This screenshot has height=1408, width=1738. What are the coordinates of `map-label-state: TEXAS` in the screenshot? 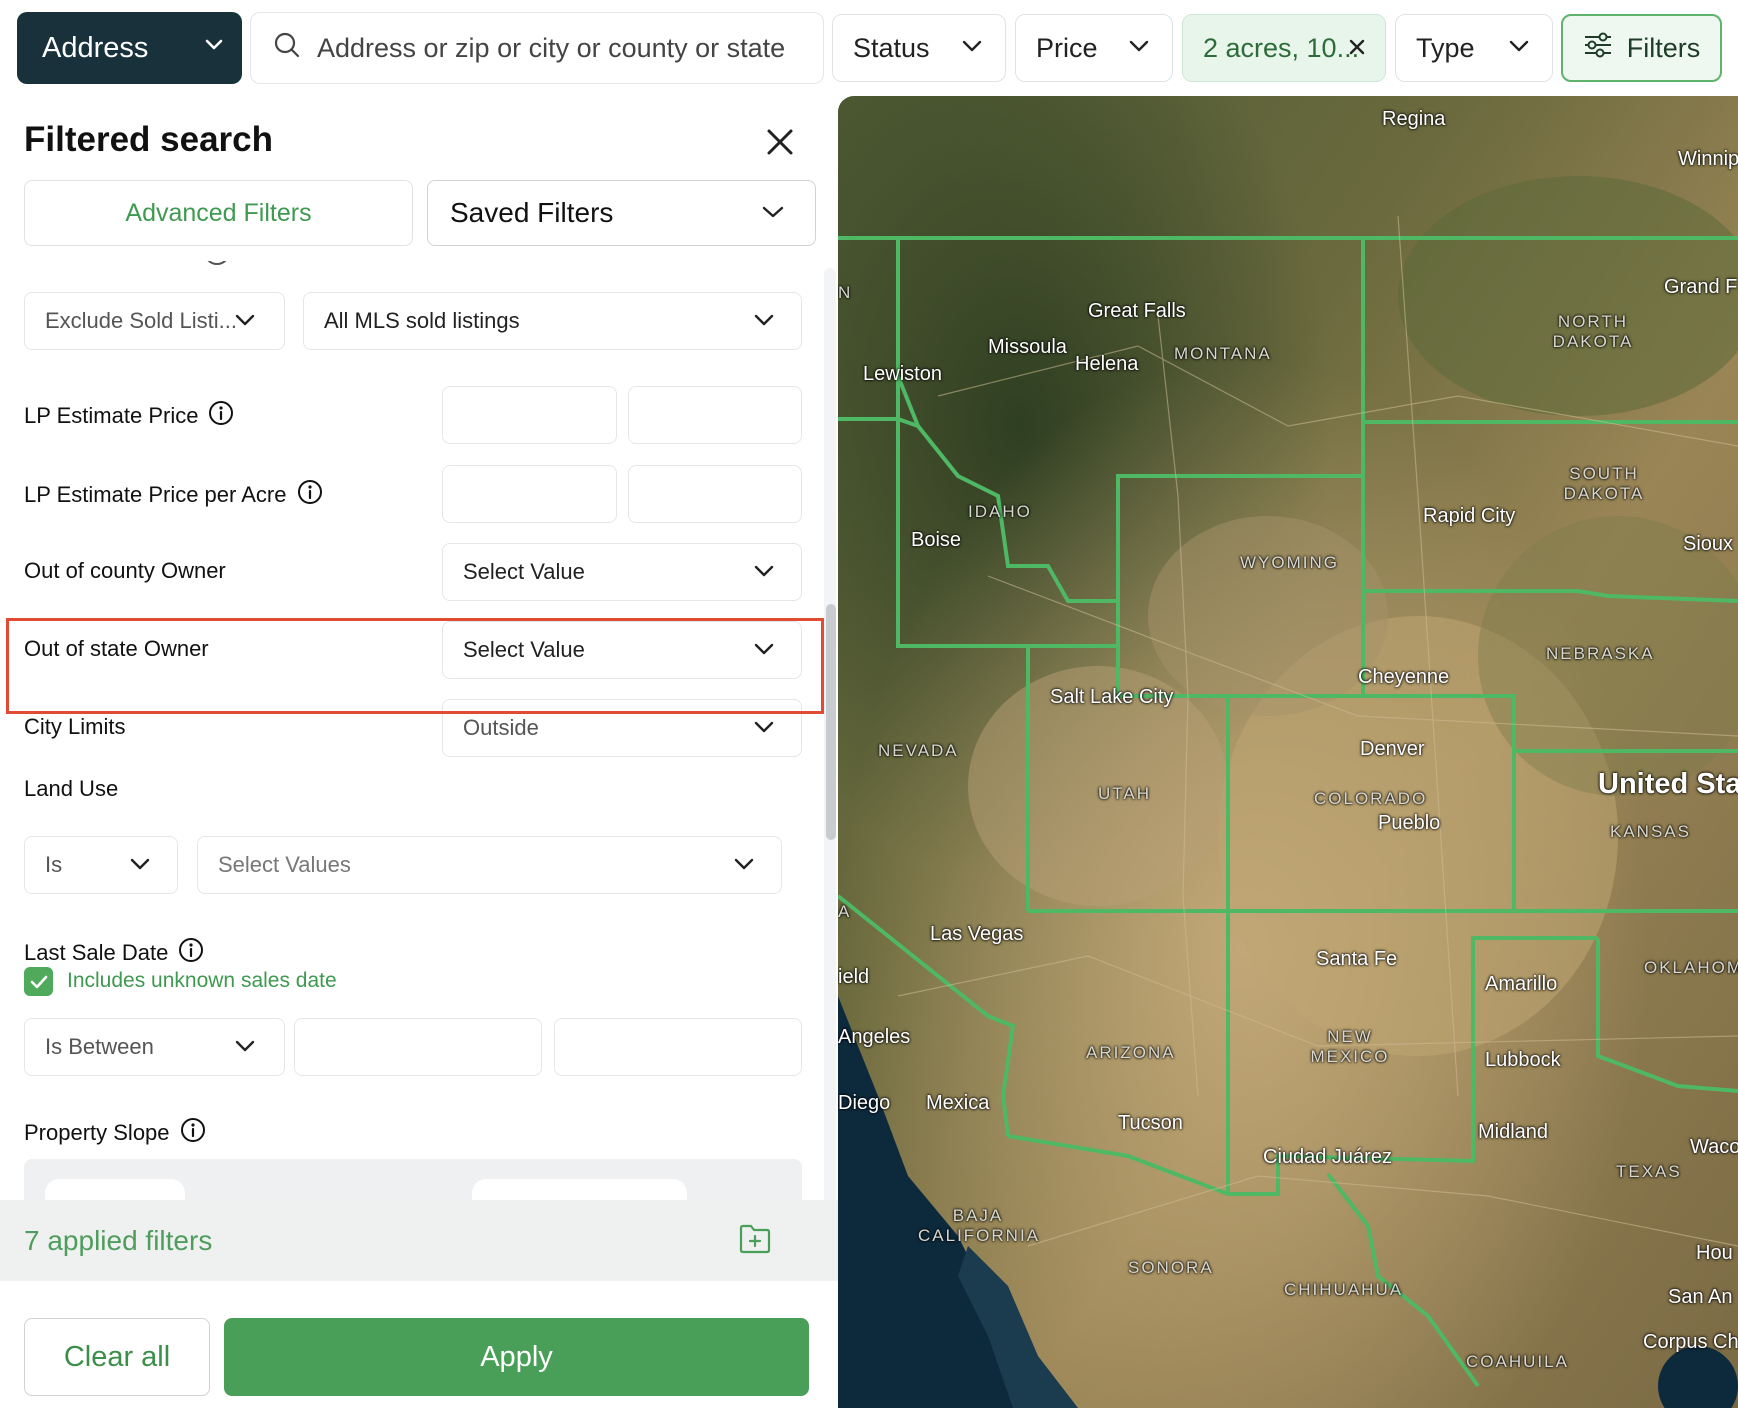 It's located at (1649, 1171).